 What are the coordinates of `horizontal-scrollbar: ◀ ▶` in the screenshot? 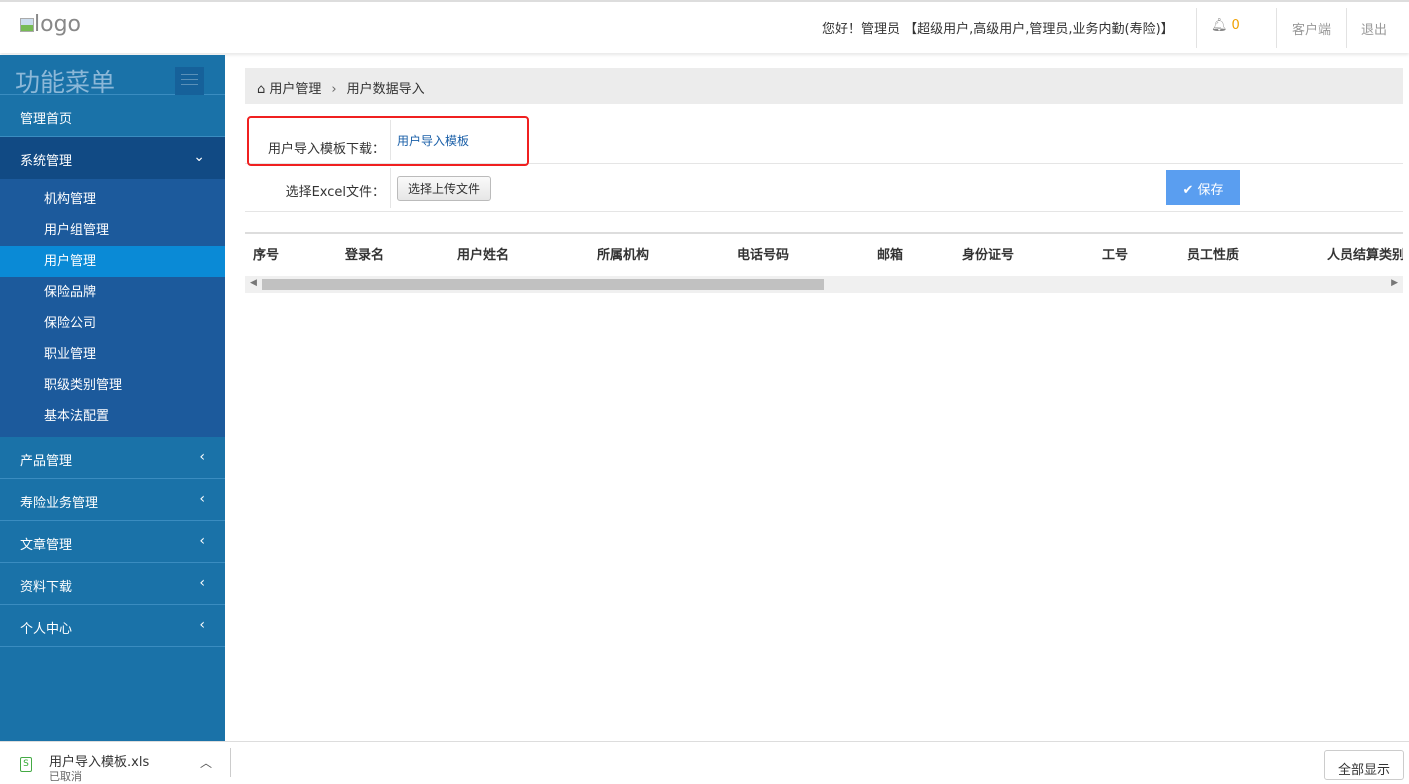 It's located at (824, 284).